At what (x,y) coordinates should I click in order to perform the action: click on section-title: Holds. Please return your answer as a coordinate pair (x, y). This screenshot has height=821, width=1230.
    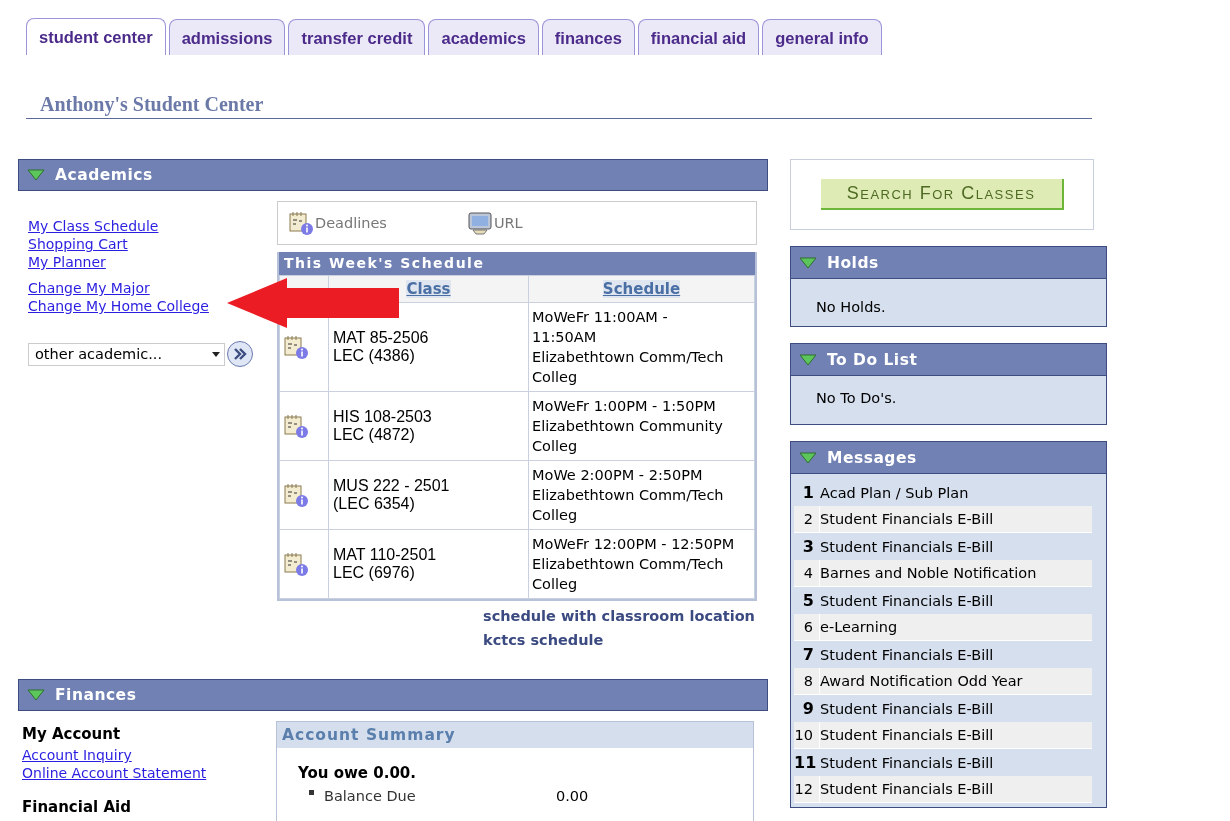
    Looking at the image, I should click on (853, 262).